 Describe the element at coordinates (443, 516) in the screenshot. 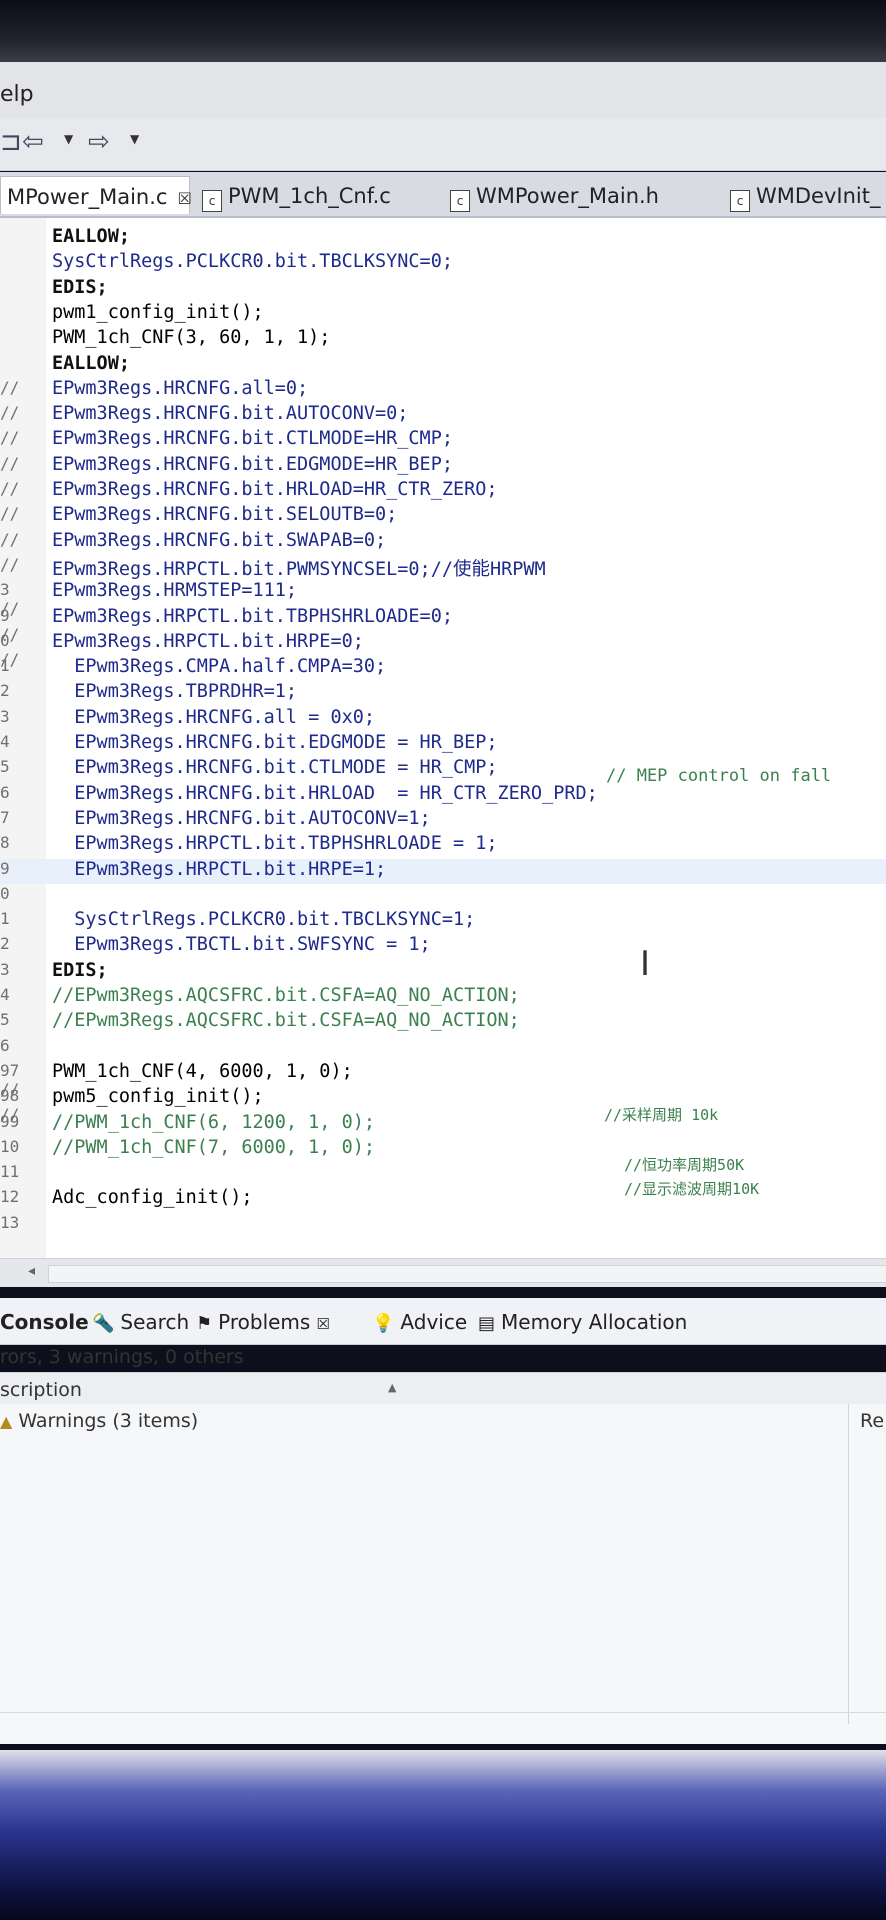

I see `code-line: // EPwm3Regs.HRCNFG.bit.SELOUTB=0;` at that location.